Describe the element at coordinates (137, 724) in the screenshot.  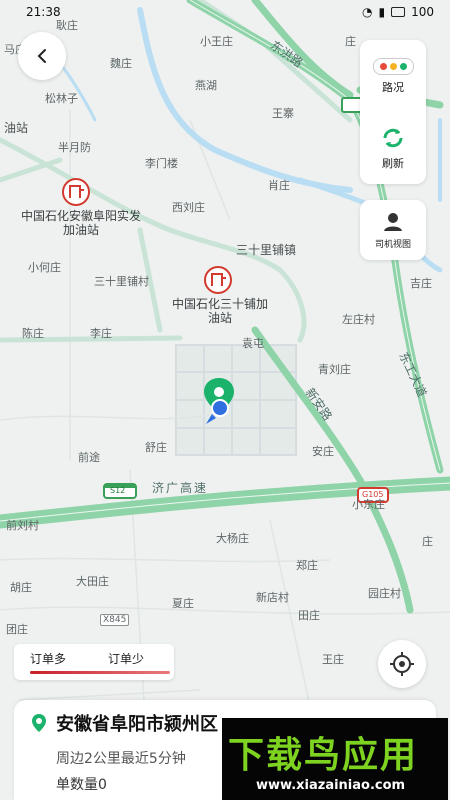
I see `current-place-name: 安徽省阜阳市颍州区` at that location.